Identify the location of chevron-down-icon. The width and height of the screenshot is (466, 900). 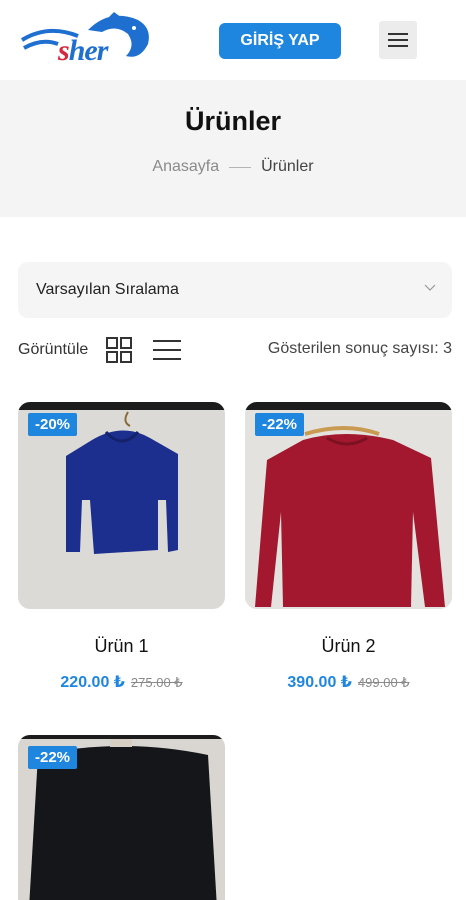
(430, 287).